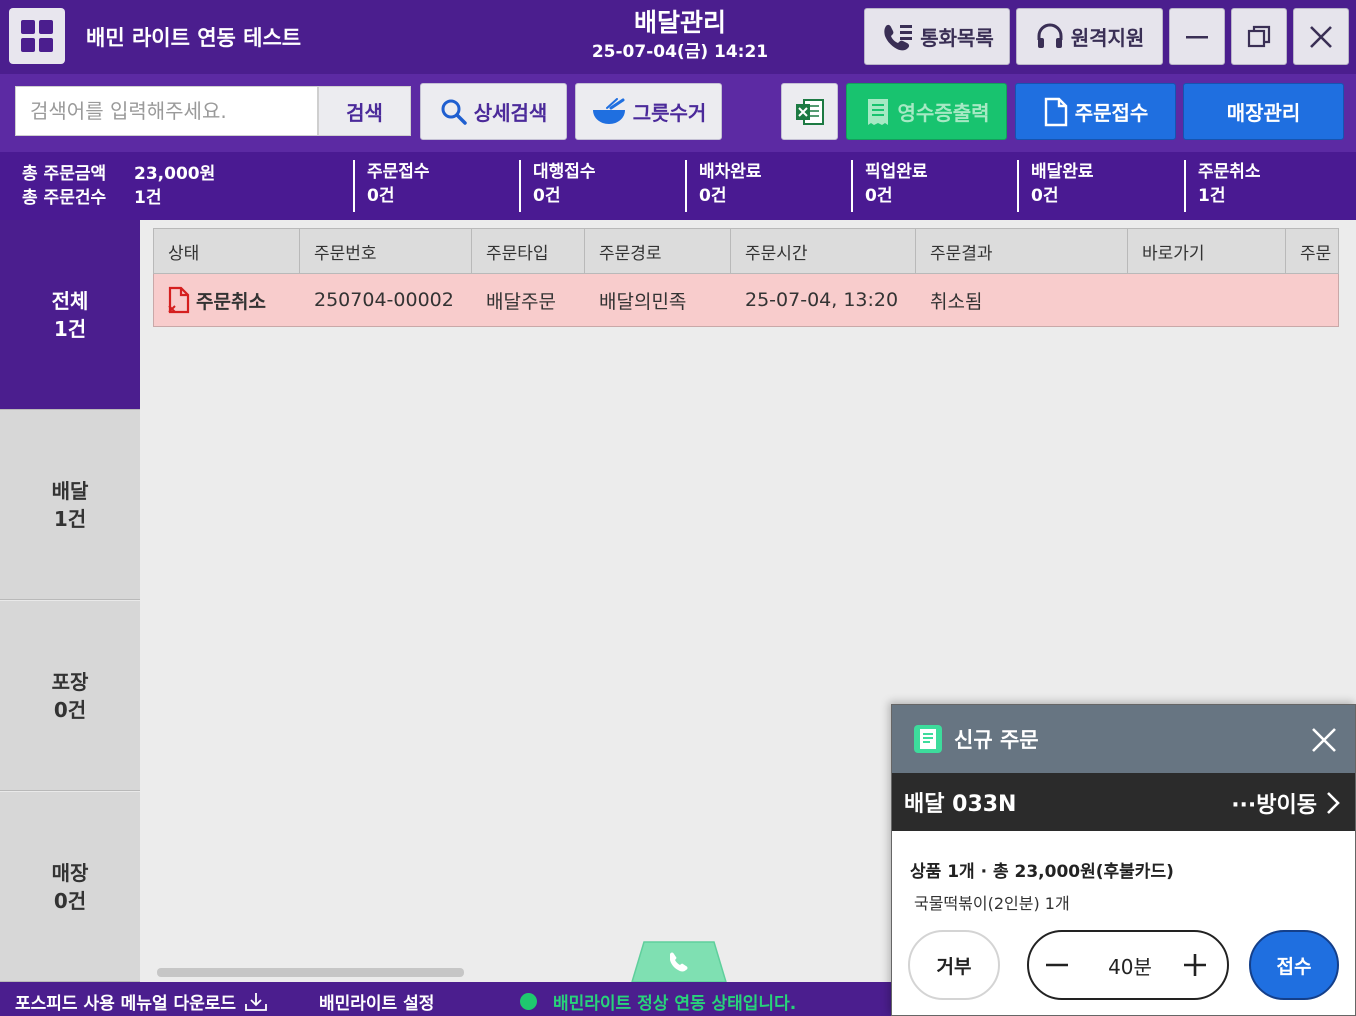 This screenshot has width=1356, height=1016. Describe the element at coordinates (1057, 965) in the screenshot. I see `minus-icon` at that location.